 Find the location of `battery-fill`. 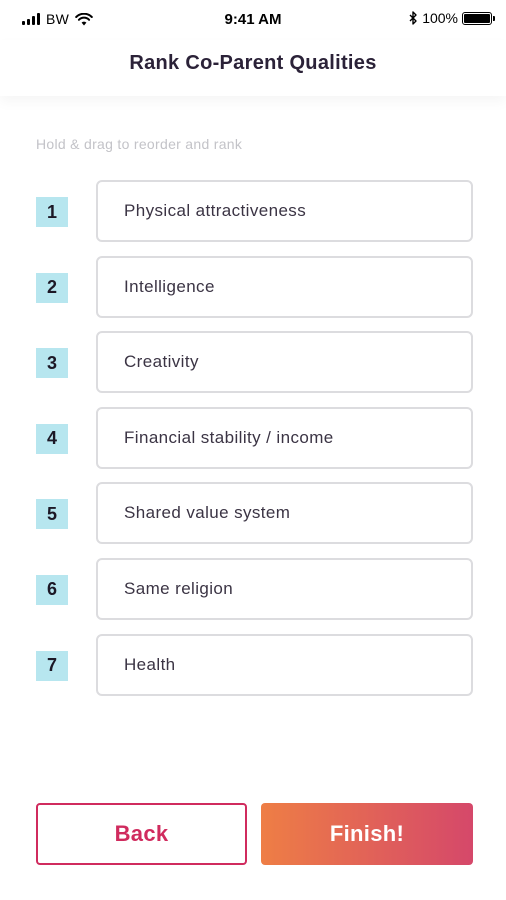

battery-fill is located at coordinates (477, 18).